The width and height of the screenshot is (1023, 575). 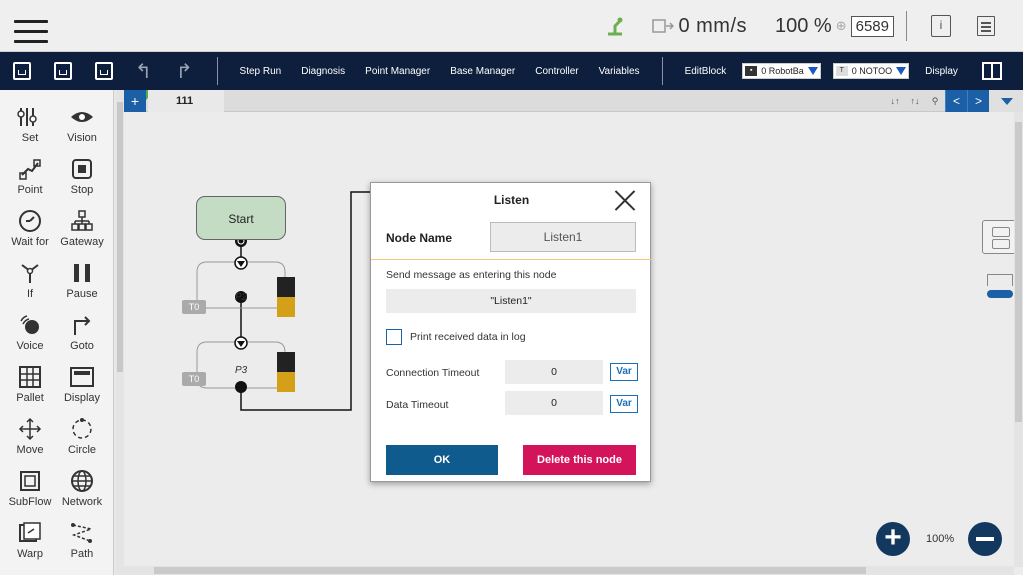 What do you see at coordinates (82, 242) in the screenshot?
I see `palette-label: Gateway` at bounding box center [82, 242].